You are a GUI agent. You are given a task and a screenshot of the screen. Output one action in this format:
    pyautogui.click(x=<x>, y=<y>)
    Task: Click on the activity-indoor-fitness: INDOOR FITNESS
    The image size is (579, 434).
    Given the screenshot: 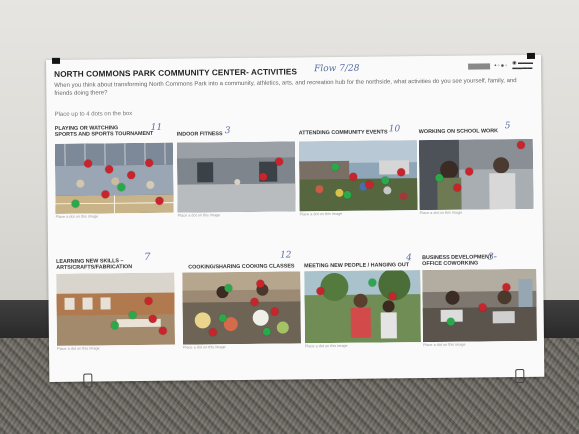 What is the action you would take?
    pyautogui.click(x=237, y=133)
    